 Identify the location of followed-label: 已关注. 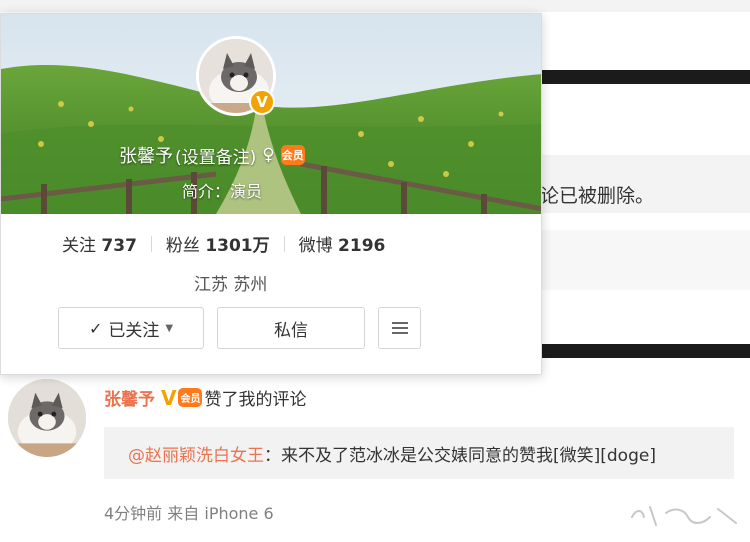
(134, 330).